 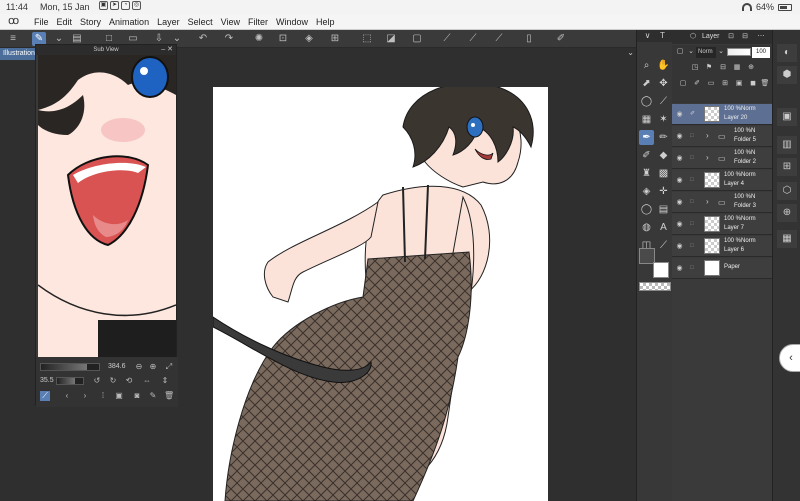 What do you see at coordinates (745, 37) in the screenshot?
I see `layer-search-icon: ⊟` at bounding box center [745, 37].